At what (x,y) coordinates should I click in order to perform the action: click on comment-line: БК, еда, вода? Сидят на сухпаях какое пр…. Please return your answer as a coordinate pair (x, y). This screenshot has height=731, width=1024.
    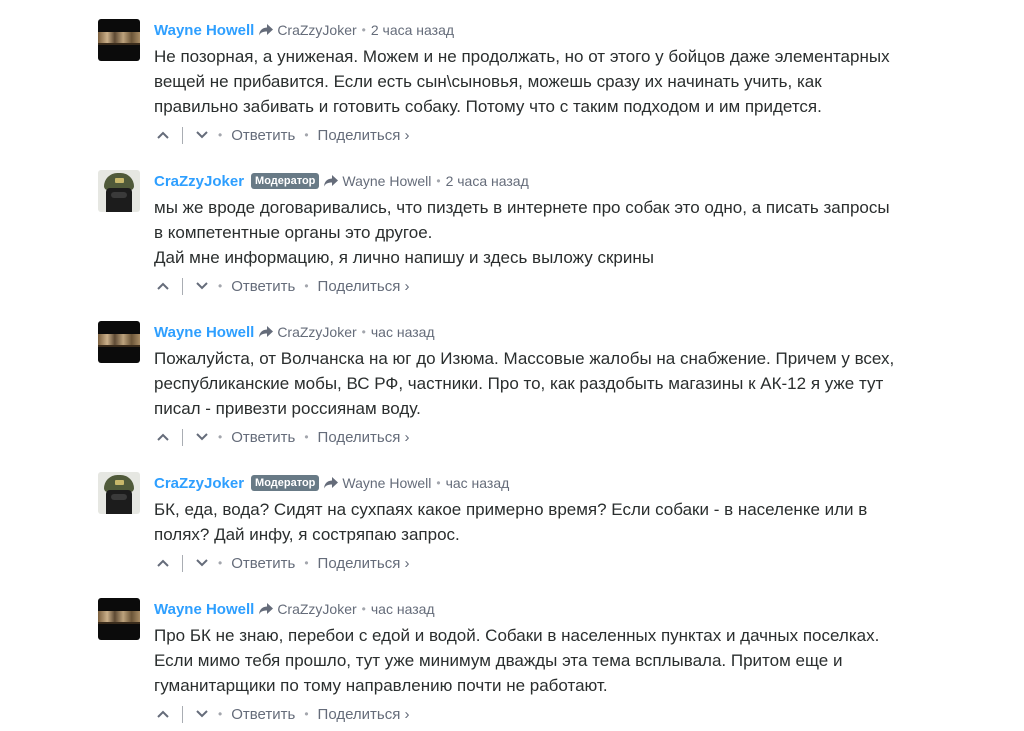
    Looking at the image, I should click on (511, 509).